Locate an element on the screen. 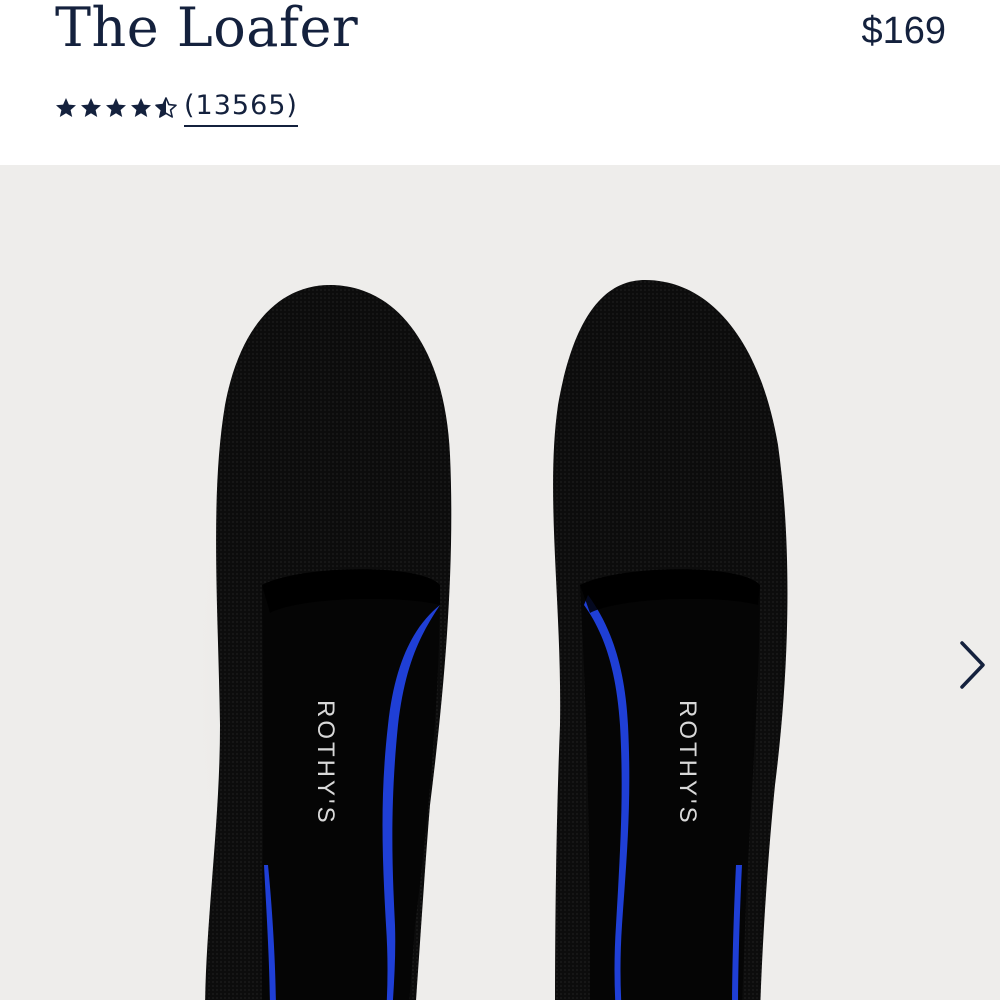  right-insole-brand-text: ROTHY'S is located at coordinates (687, 763).